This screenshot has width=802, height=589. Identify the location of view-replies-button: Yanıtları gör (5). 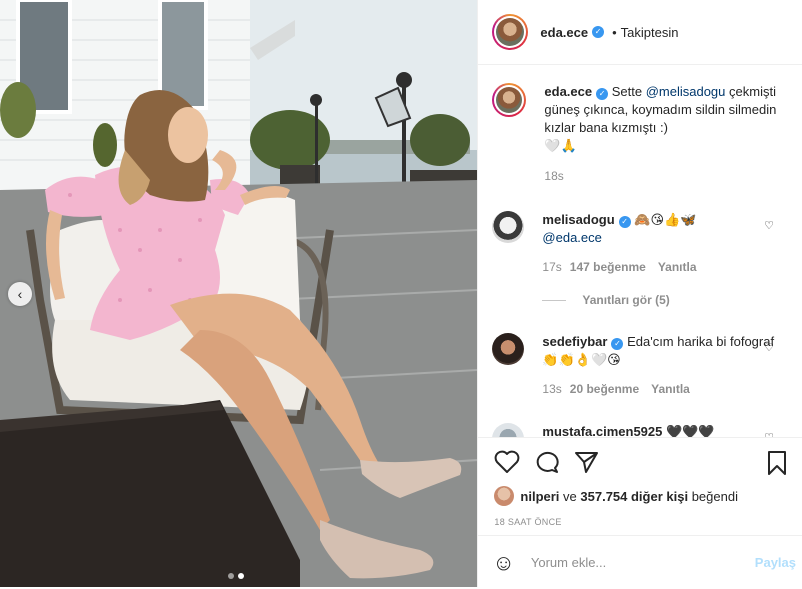
(606, 300).